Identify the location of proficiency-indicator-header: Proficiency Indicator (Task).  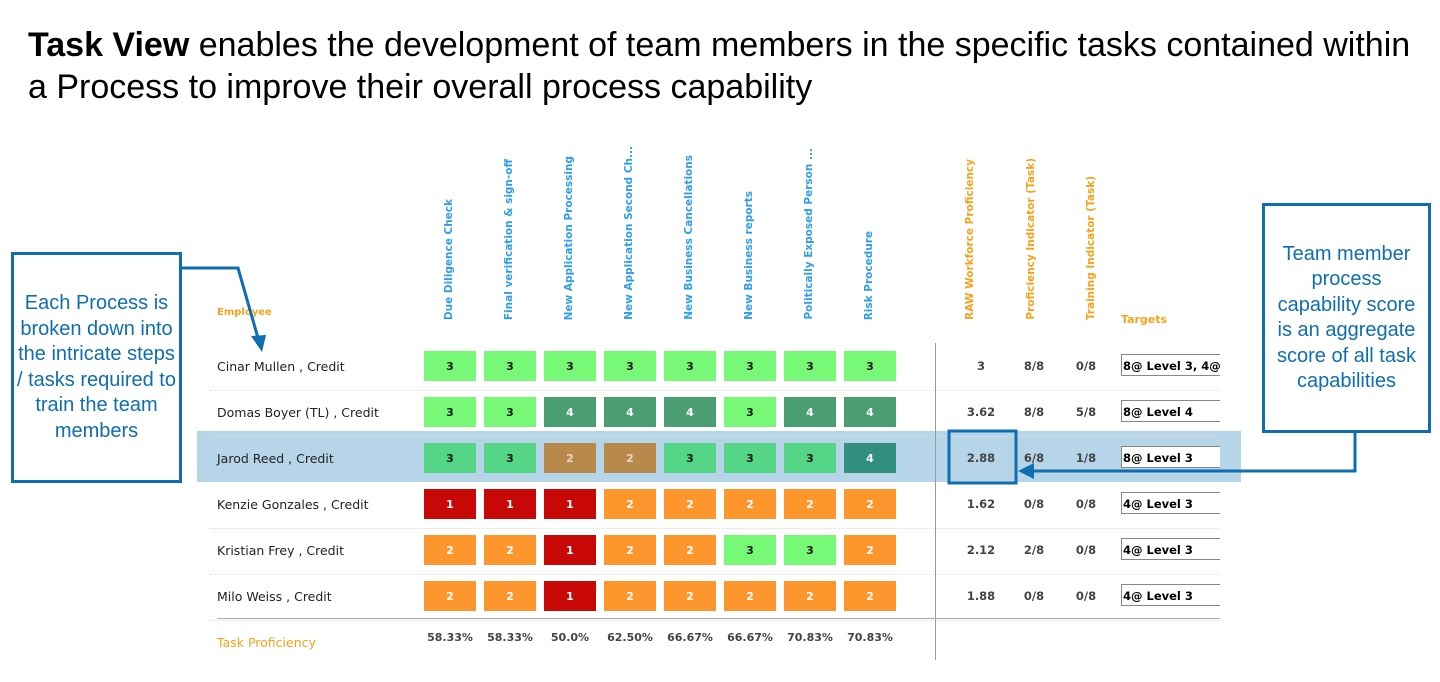
(1031, 239).